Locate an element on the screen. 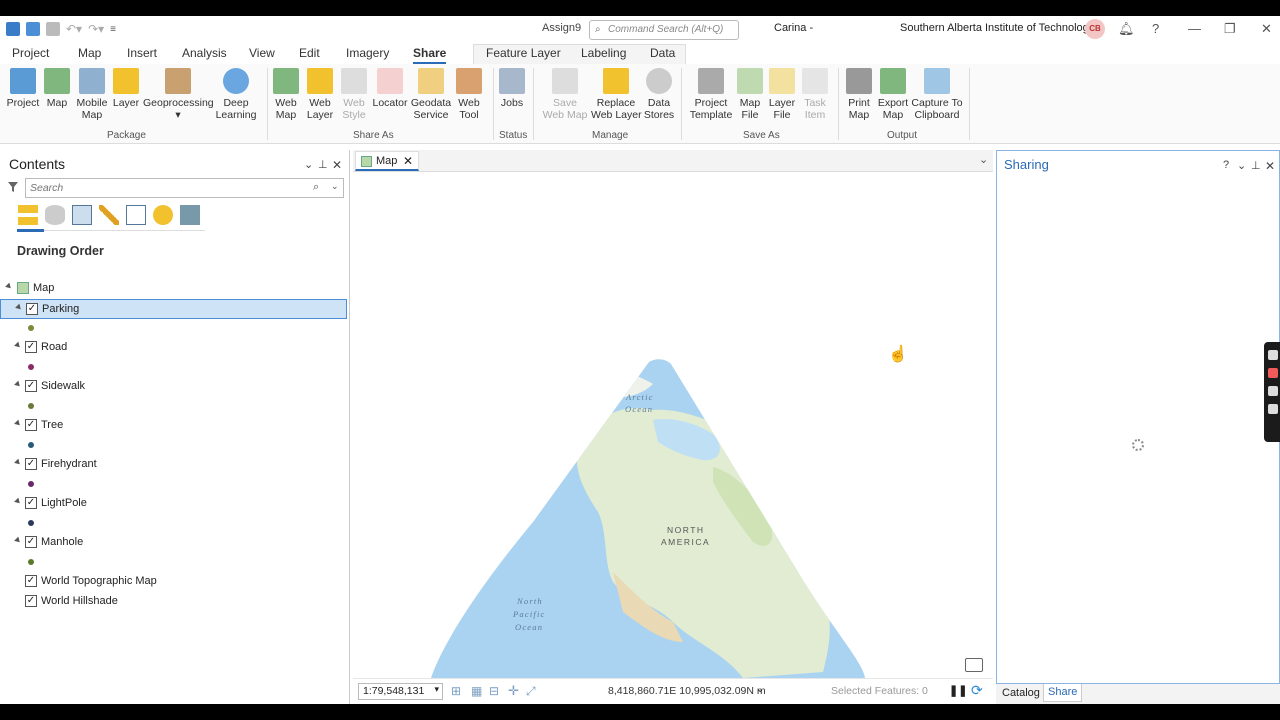  layer-row-tree: ✓ Tree is located at coordinates (173, 426).